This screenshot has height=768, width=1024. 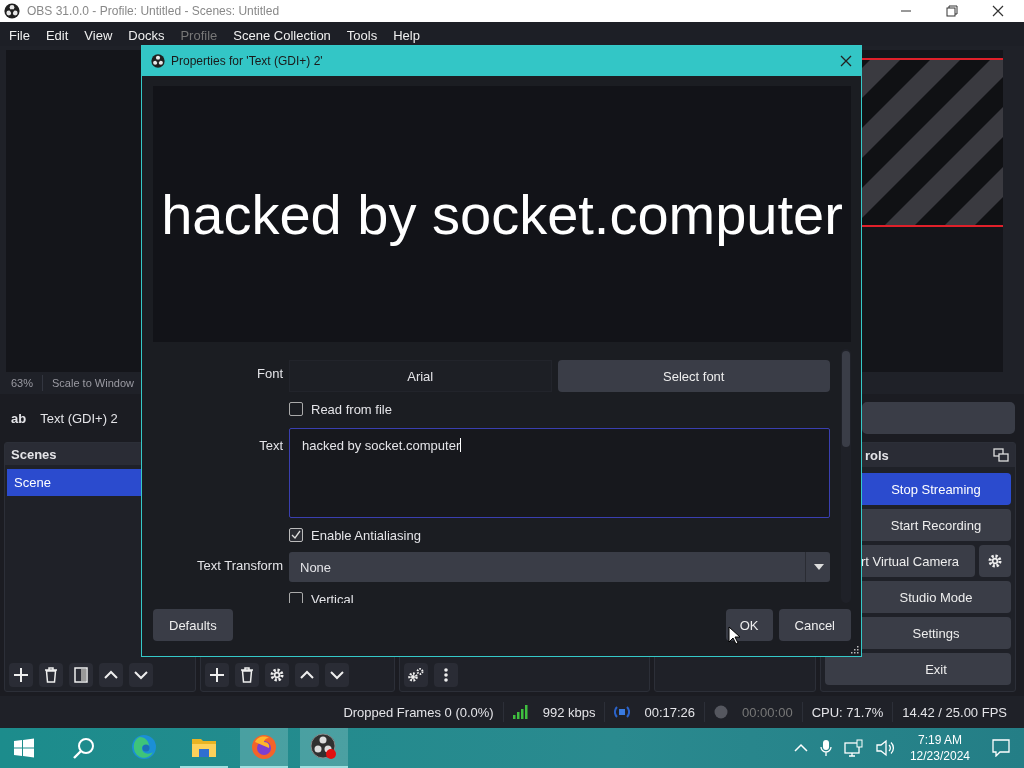 I want to click on notification-icon, so click(x=1001, y=748).